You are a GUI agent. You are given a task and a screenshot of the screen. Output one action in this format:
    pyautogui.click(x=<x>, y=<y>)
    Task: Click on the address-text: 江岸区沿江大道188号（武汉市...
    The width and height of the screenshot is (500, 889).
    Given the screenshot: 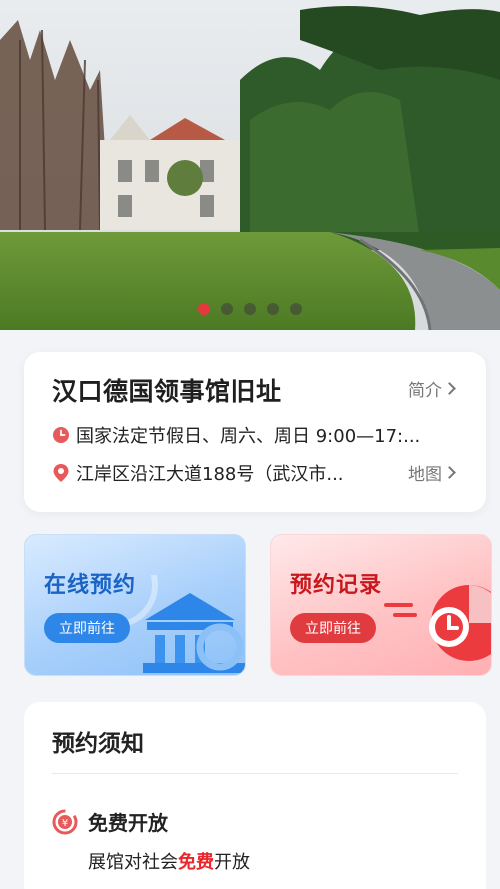 What is the action you would take?
    pyautogui.click(x=210, y=474)
    